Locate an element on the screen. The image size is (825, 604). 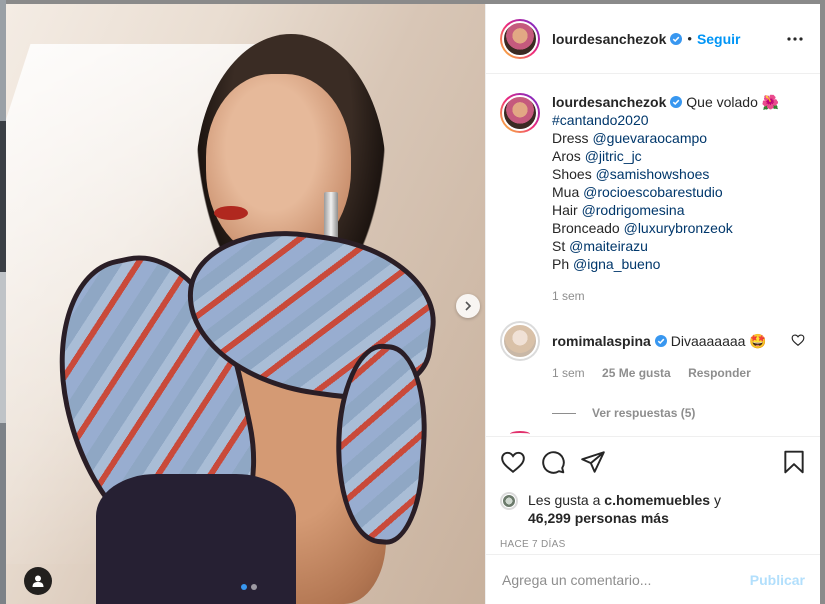
mention-link: @guevaraocampo is located at coordinates (649, 138).